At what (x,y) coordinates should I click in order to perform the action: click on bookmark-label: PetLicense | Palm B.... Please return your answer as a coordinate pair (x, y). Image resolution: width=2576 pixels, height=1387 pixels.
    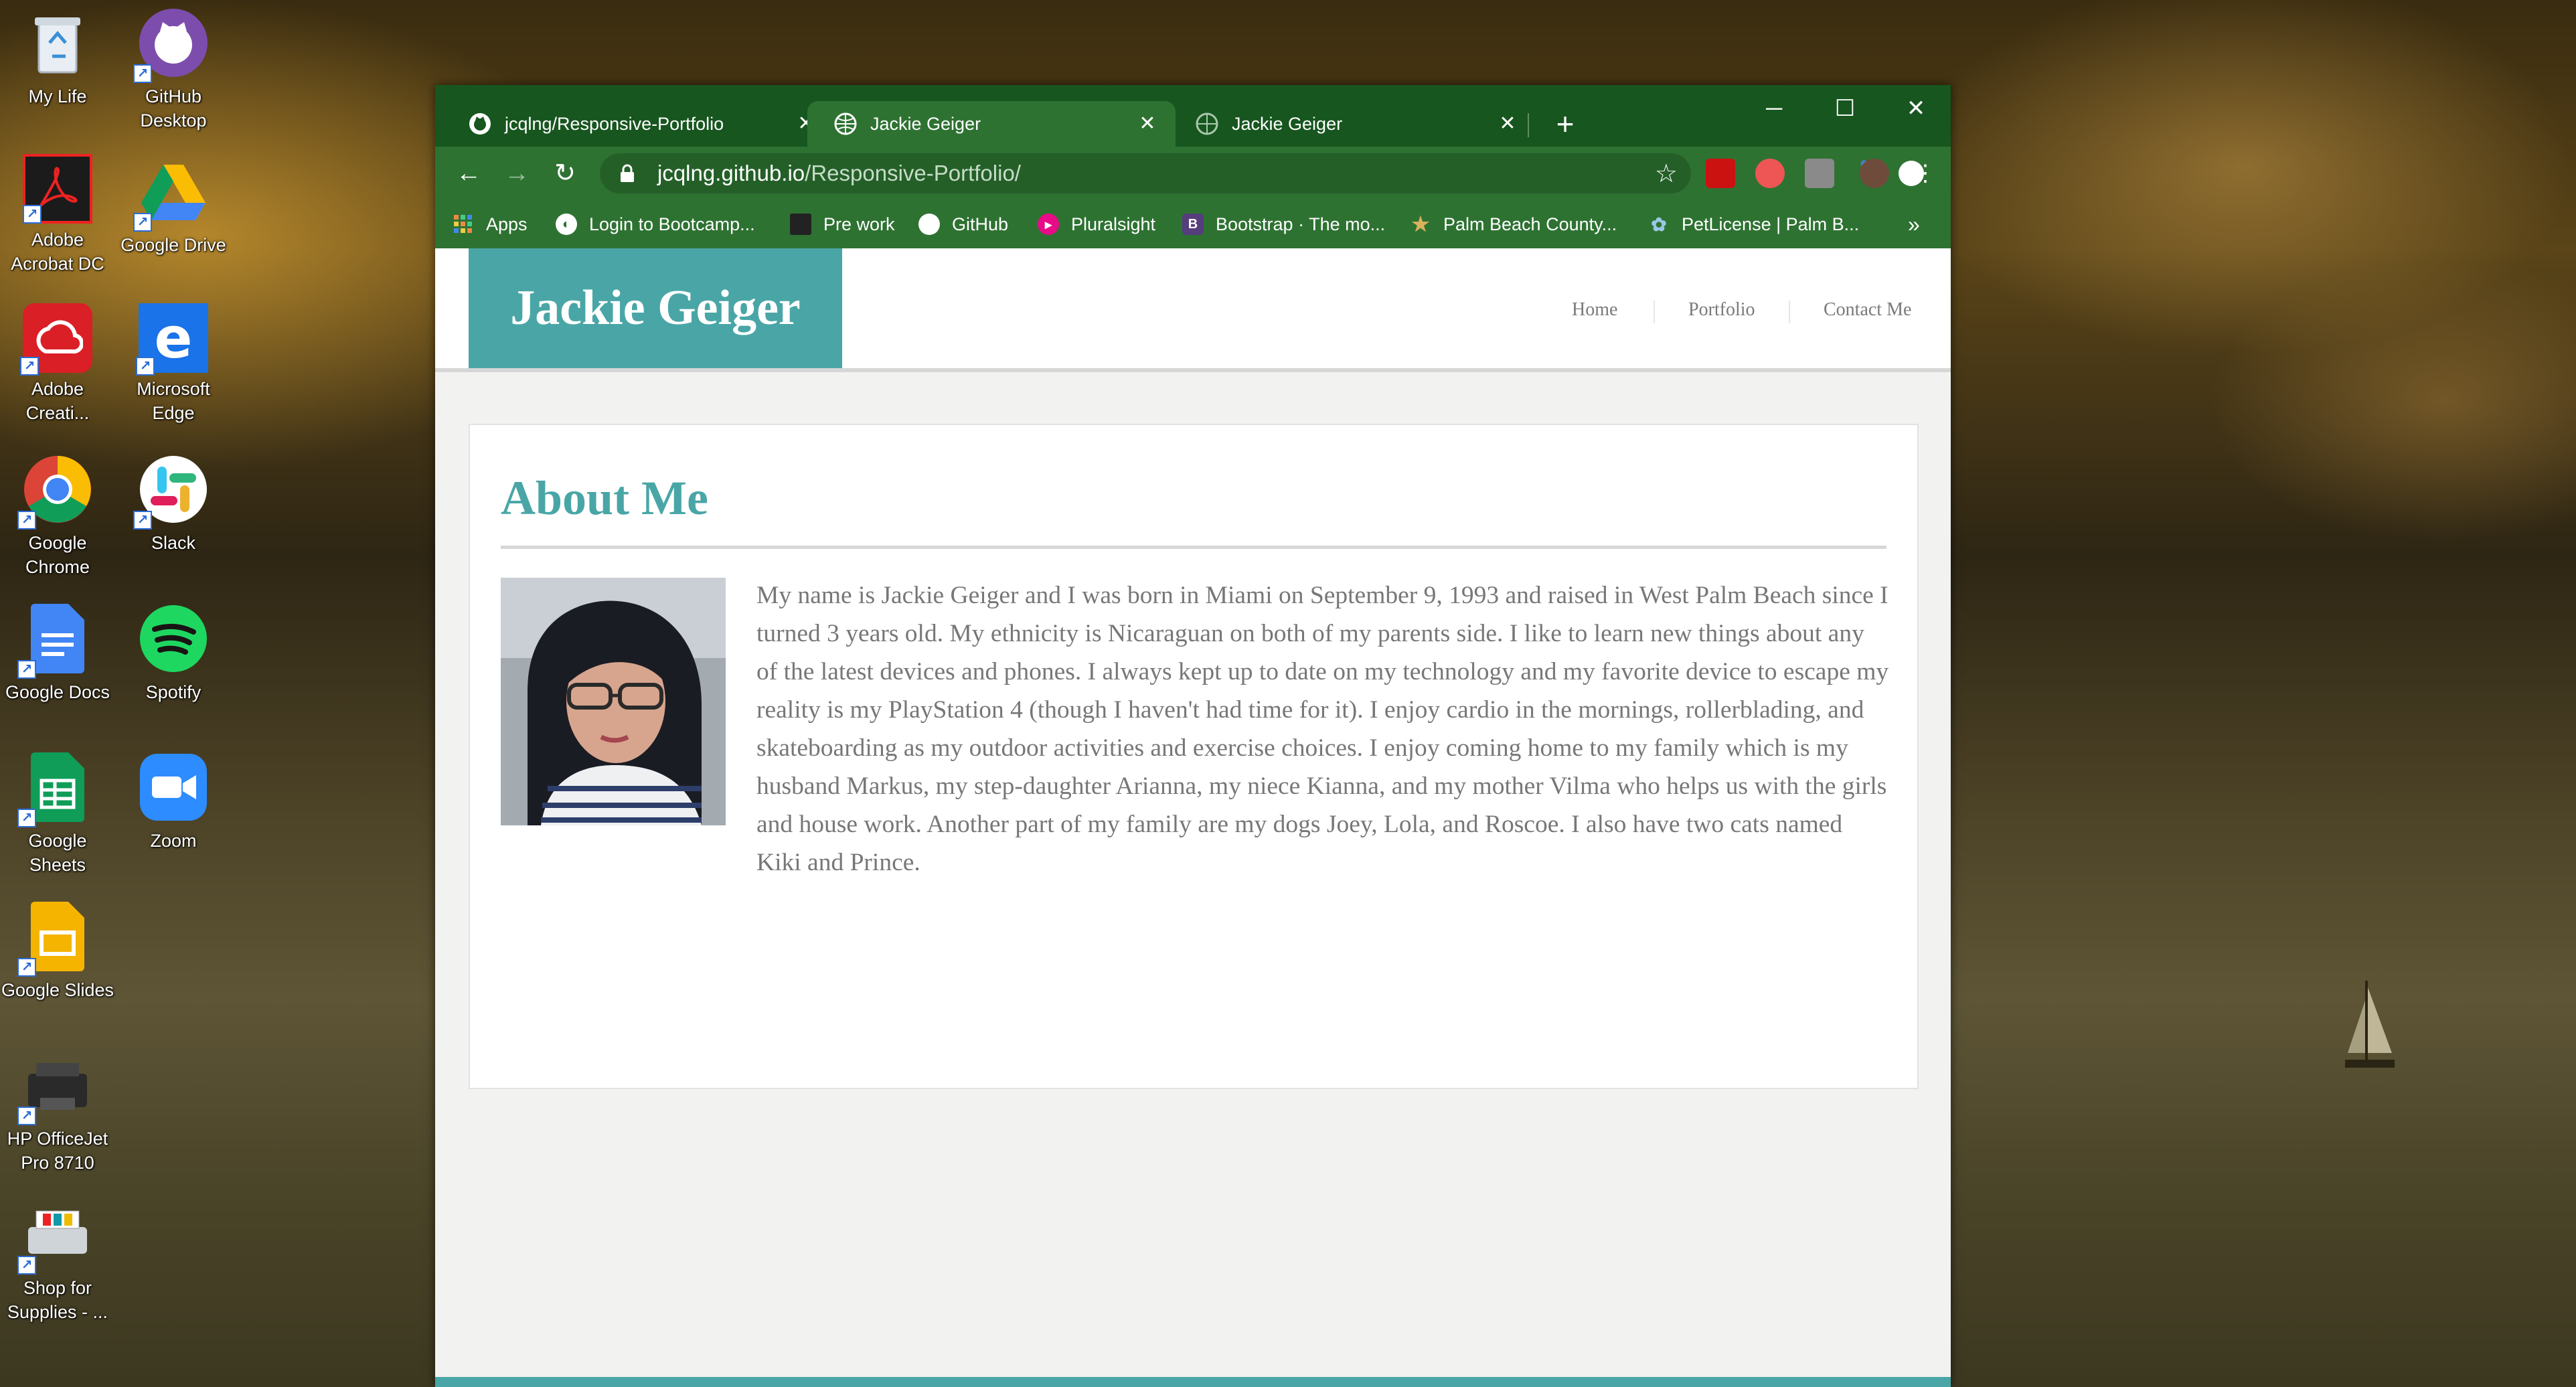
    Looking at the image, I should click on (1771, 224).